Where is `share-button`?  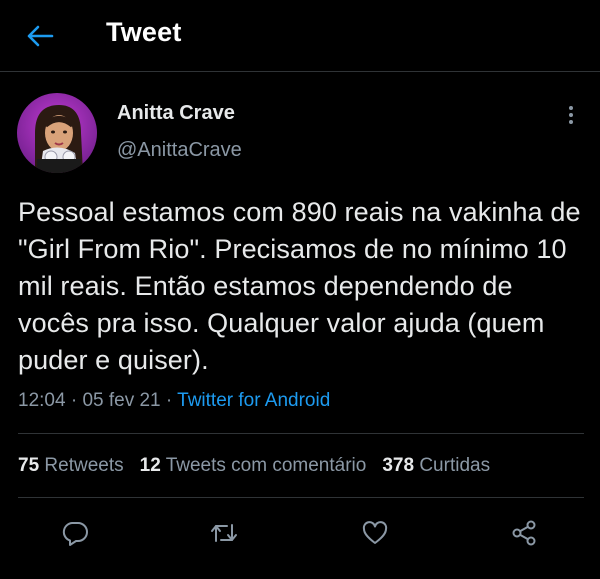
share-button is located at coordinates (524, 533).